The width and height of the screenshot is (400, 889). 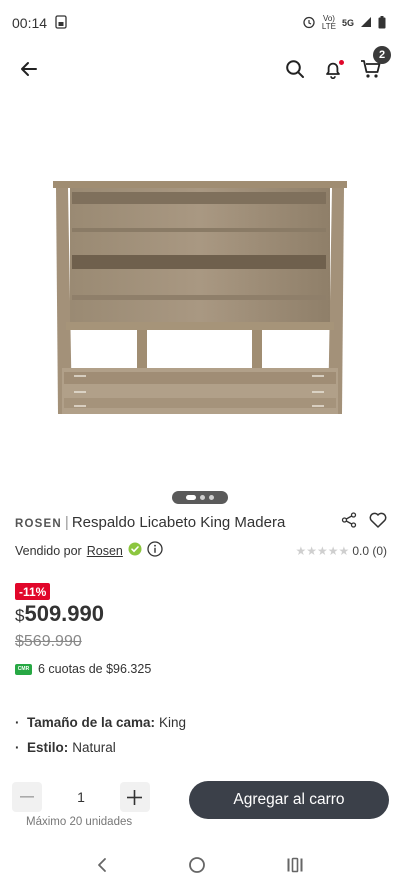 I want to click on info-icon, so click(x=155, y=550).